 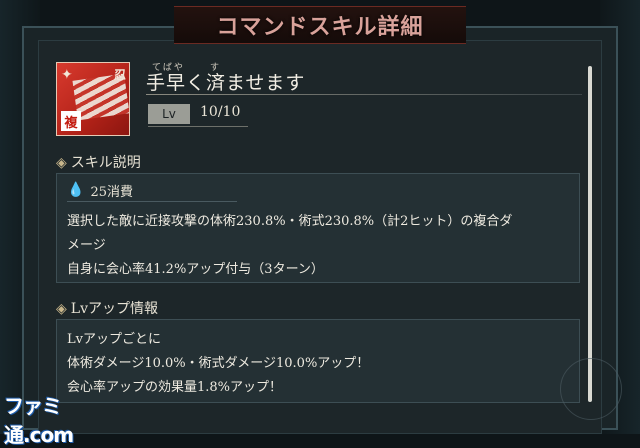 What do you see at coordinates (71, 121) in the screenshot?
I see `composite-badge: 複` at bounding box center [71, 121].